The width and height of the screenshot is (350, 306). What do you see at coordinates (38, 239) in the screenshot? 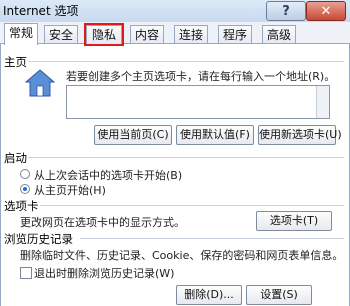
I see `history-section-title: 浏览历史记录` at bounding box center [38, 239].